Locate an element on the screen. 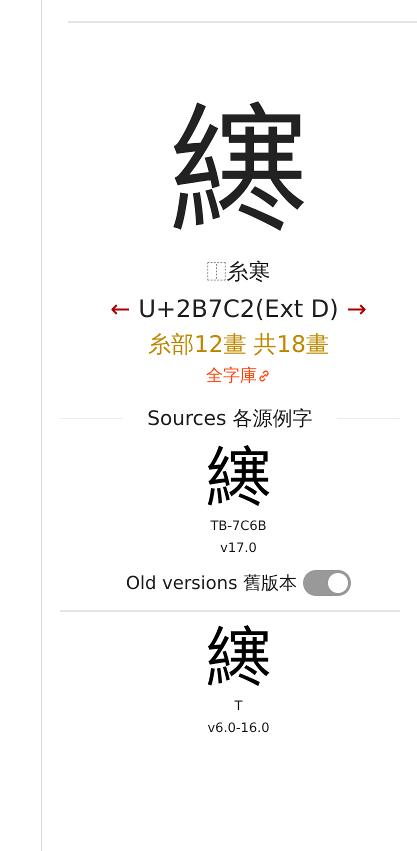  version-label: v17.0 is located at coordinates (238, 549).